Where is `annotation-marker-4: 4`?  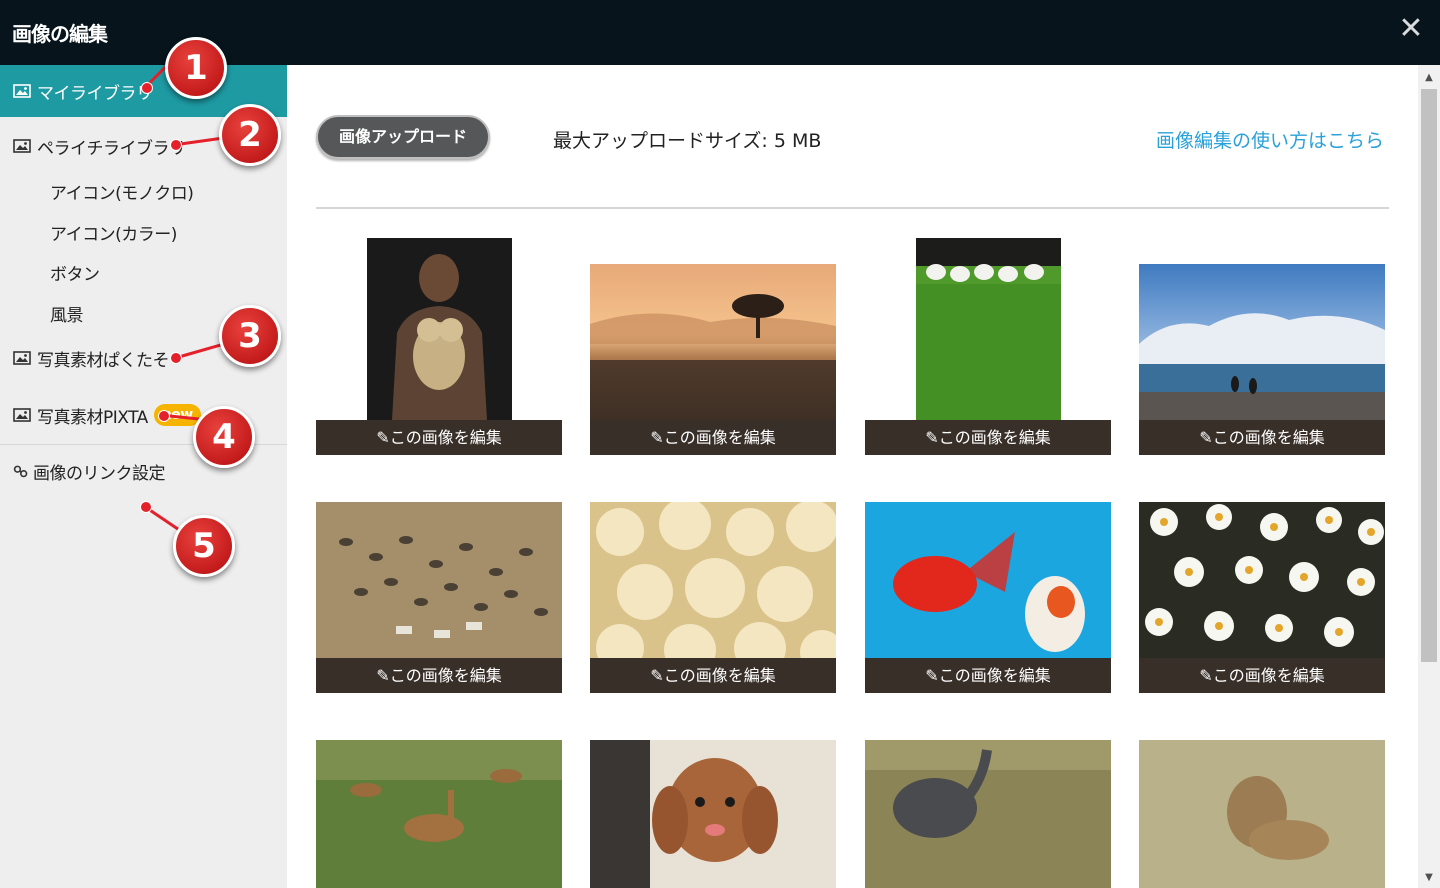 annotation-marker-4: 4 is located at coordinates (224, 437).